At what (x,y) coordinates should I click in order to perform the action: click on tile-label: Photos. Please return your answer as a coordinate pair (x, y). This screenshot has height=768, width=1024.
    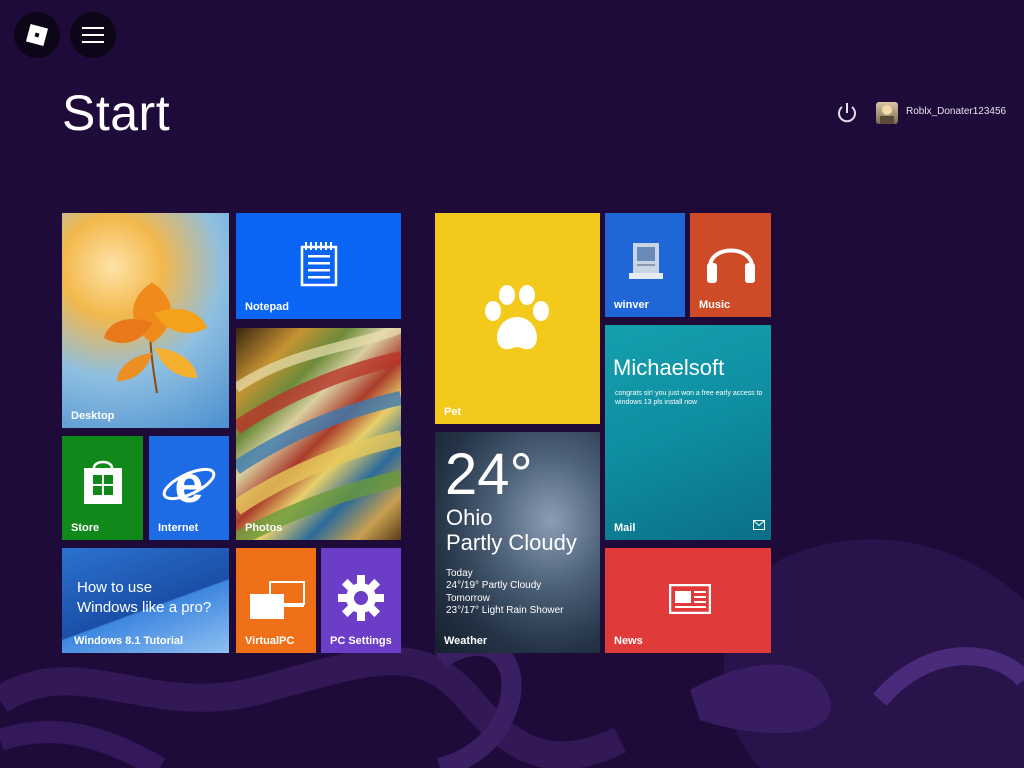
    Looking at the image, I should click on (264, 528).